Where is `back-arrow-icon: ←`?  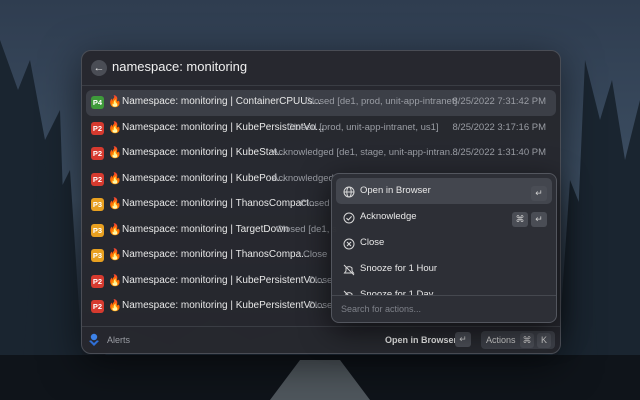
back-arrow-icon: ← is located at coordinates (99, 68).